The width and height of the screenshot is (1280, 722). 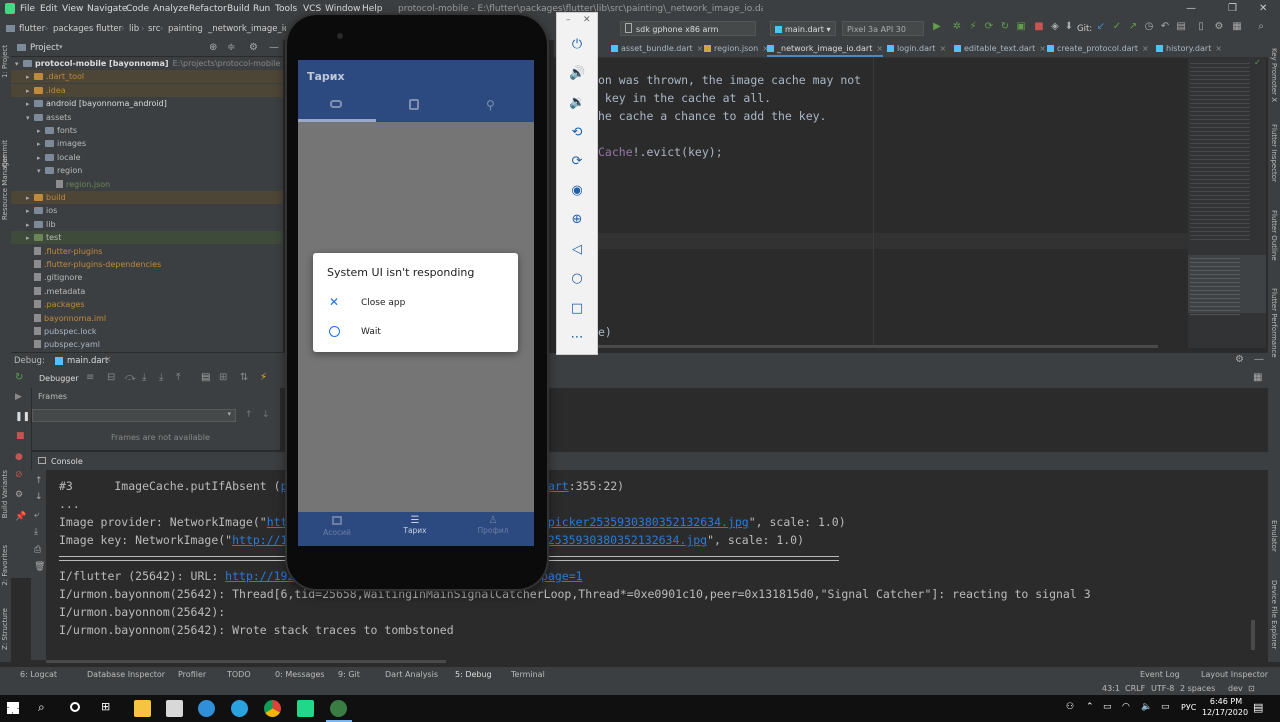 I want to click on database-inspector-tab: Database Inspector, so click(x=126, y=674).